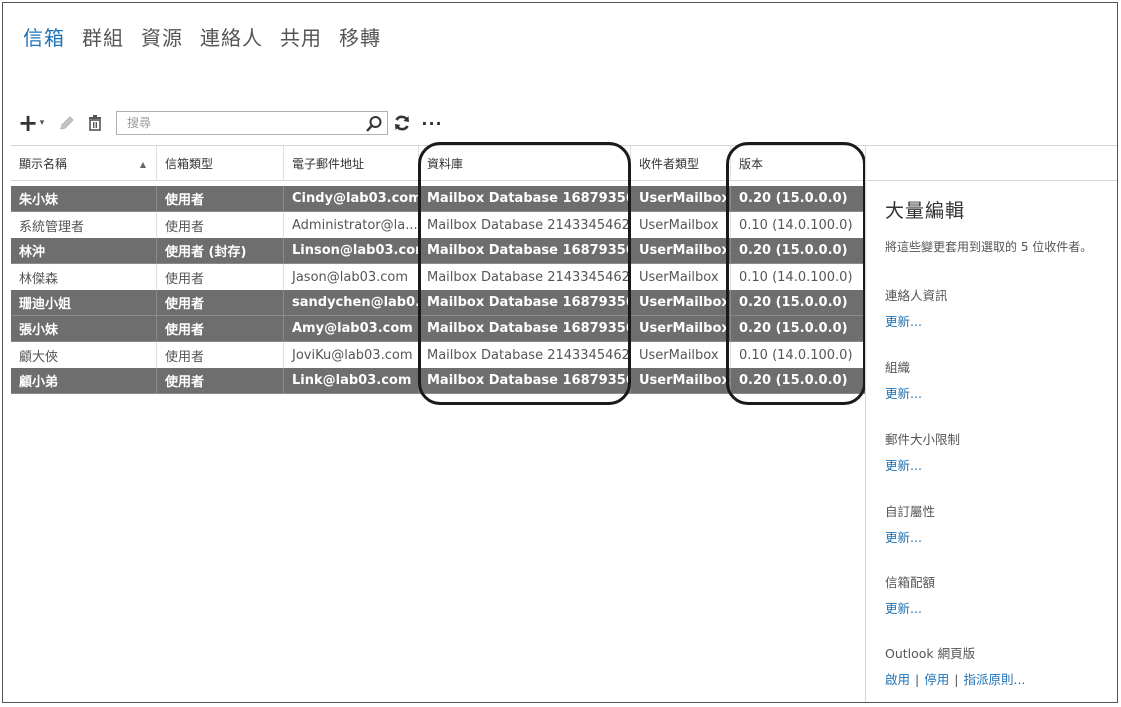 The width and height of the screenshot is (1121, 707). I want to click on disable-link: 停用, so click(936, 679).